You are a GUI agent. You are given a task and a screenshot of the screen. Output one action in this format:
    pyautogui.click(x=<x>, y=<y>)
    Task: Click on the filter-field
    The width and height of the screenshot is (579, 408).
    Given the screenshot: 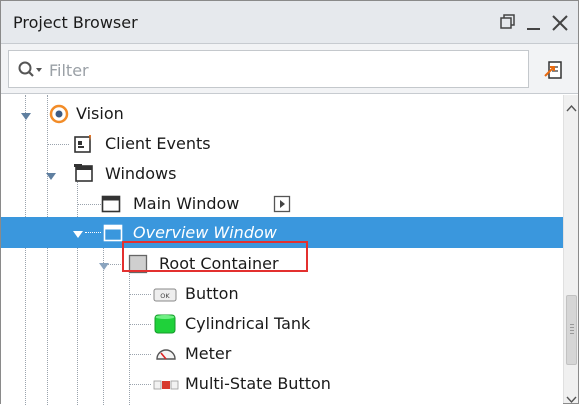 What is the action you would take?
    pyautogui.click(x=268, y=69)
    